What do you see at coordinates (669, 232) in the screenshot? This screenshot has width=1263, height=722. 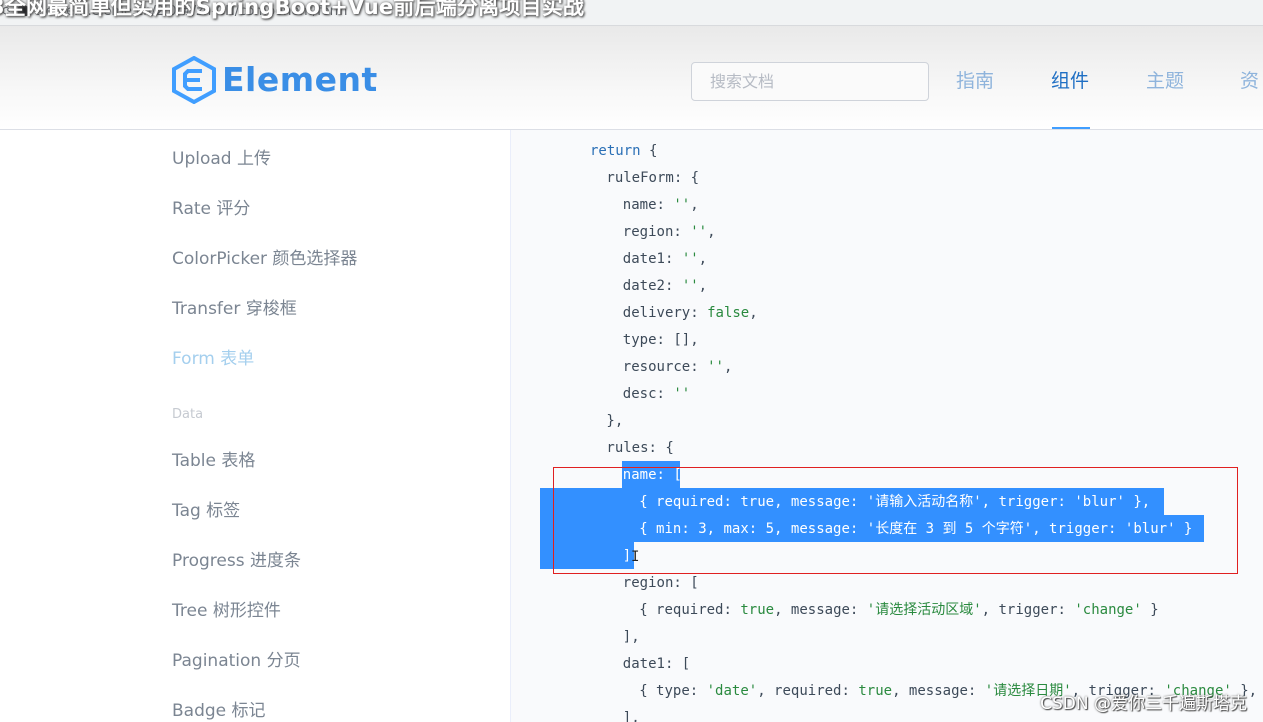 I see `code-line: region: '',` at bounding box center [669, 232].